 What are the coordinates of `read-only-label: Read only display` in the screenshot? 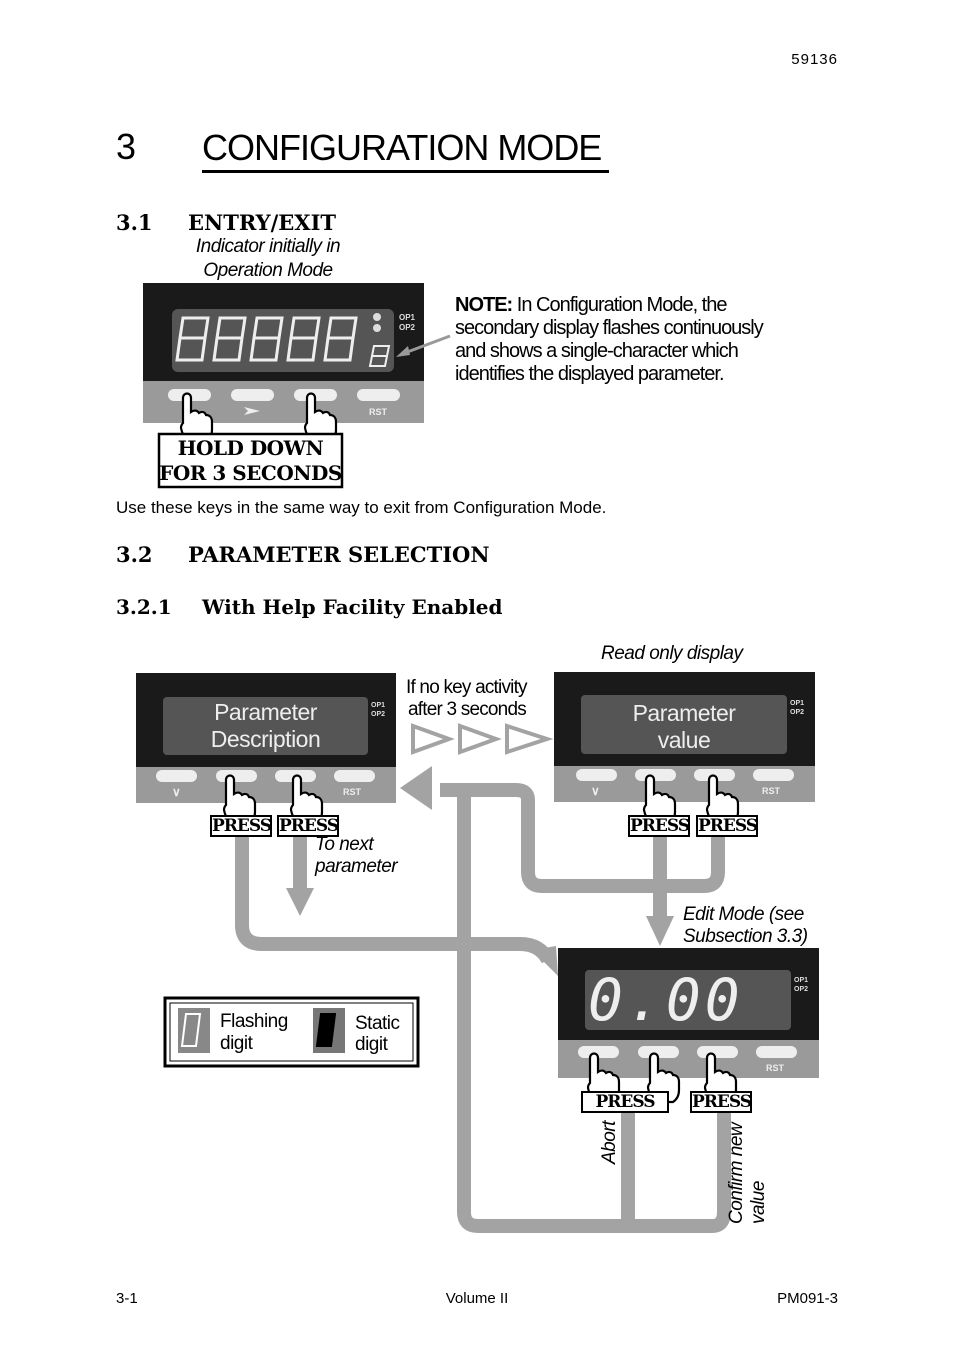 It's located at (672, 653).